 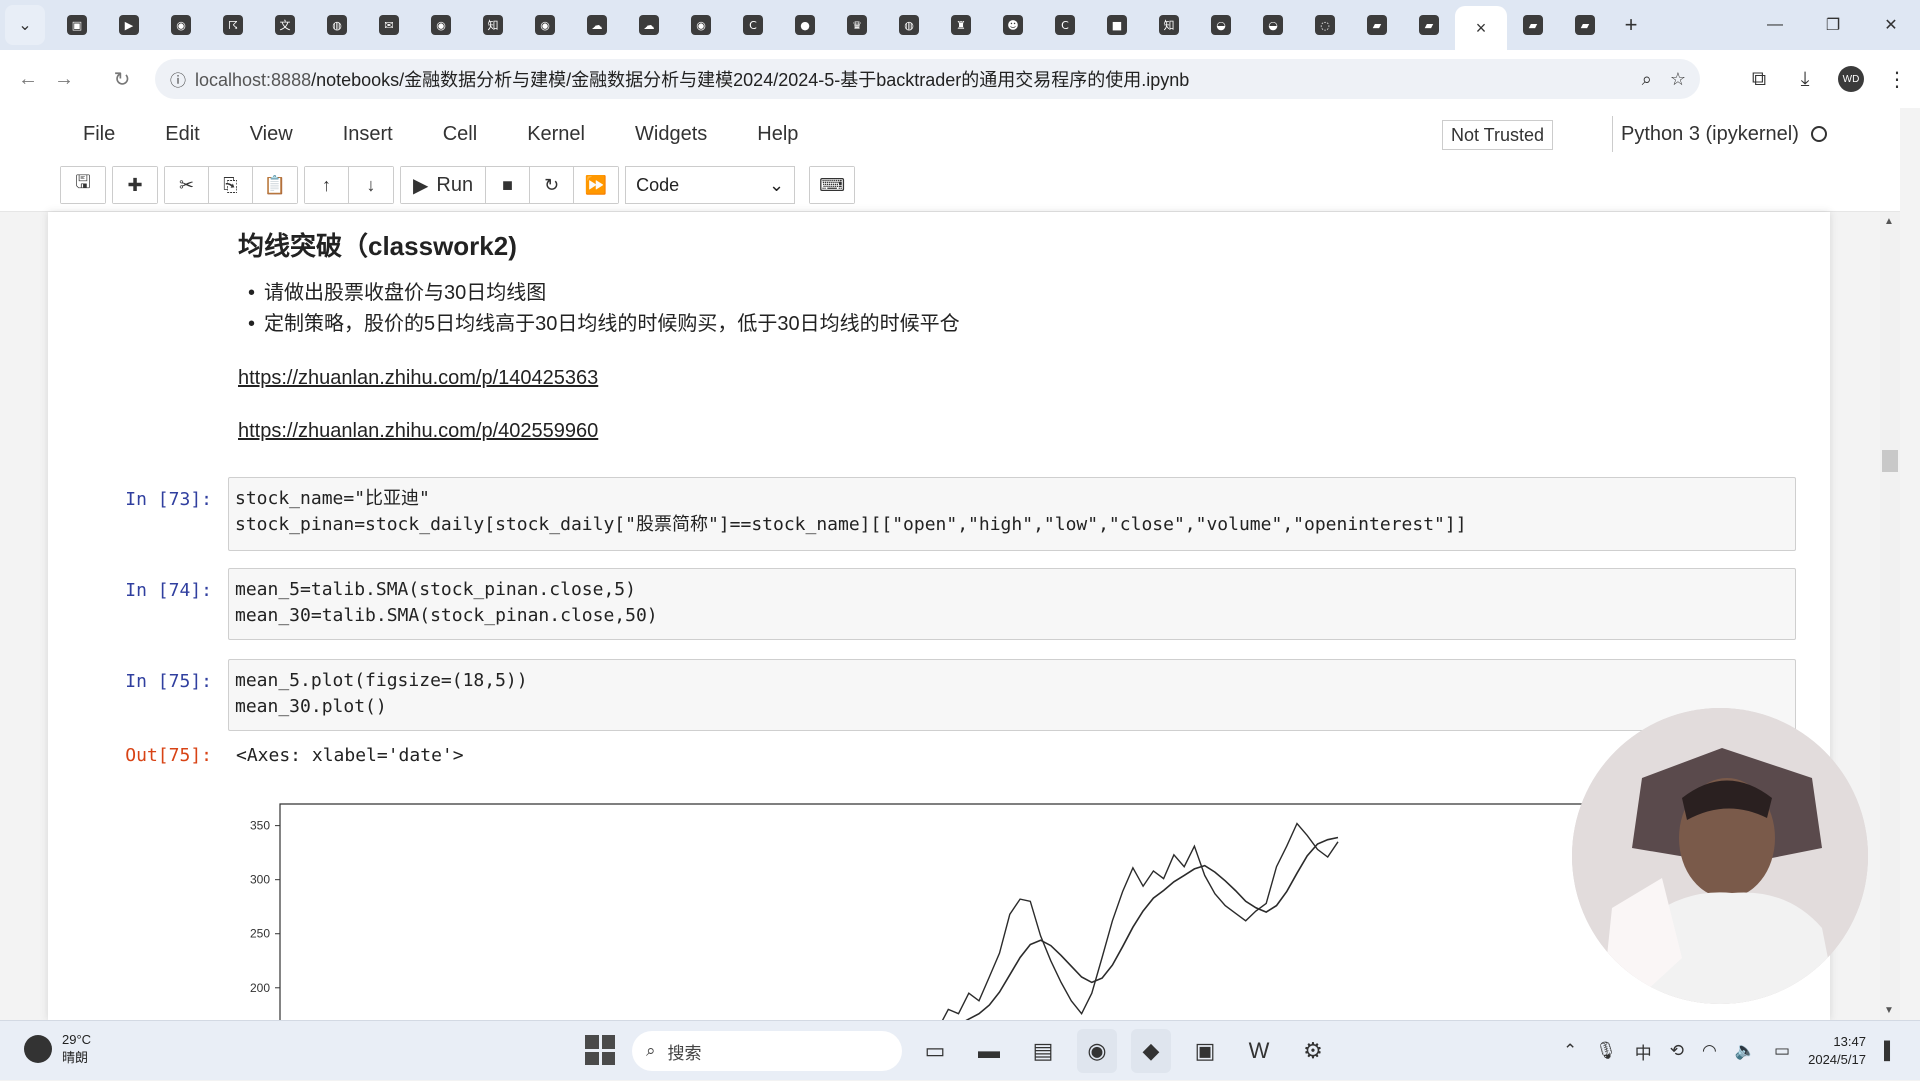 What do you see at coordinates (1891, 25) in the screenshot?
I see `close-window-icon: ✕` at bounding box center [1891, 25].